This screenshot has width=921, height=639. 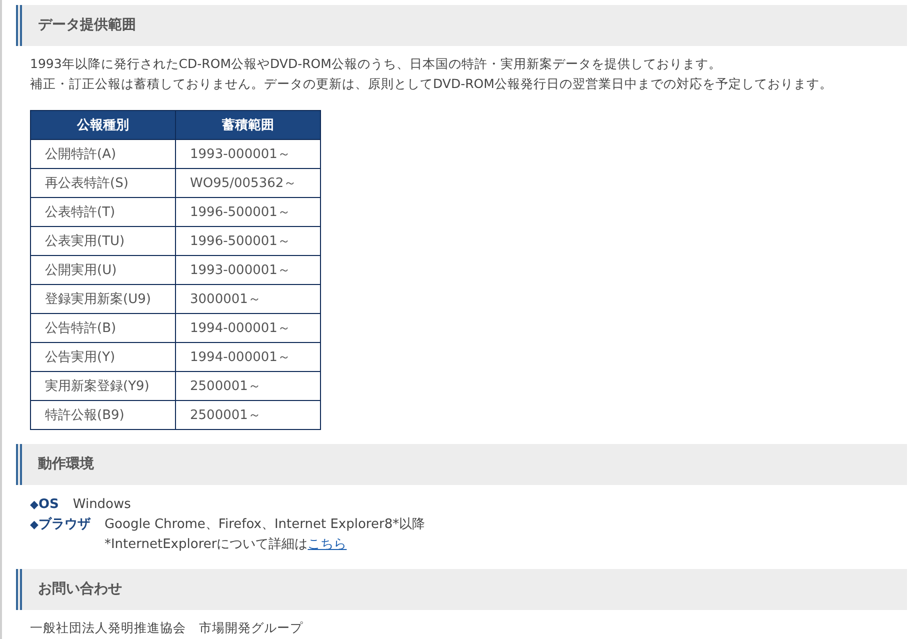 I want to click on item-value: Windows, so click(x=101, y=505).